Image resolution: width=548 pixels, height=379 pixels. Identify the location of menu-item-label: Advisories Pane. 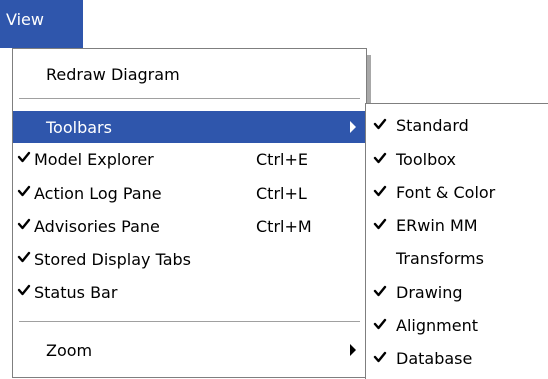
(97, 226).